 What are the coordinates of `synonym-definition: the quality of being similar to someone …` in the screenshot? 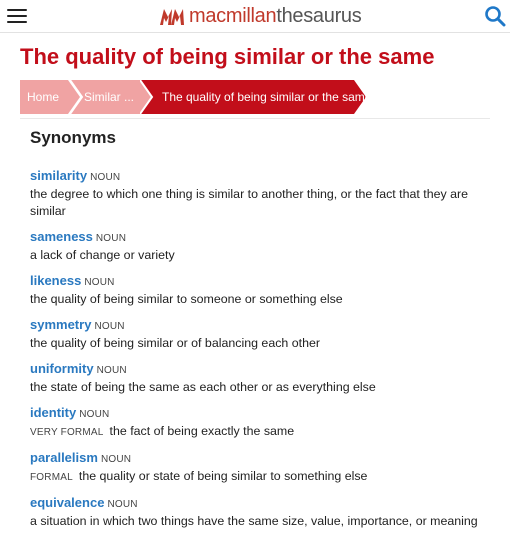 It's located at (186, 299).